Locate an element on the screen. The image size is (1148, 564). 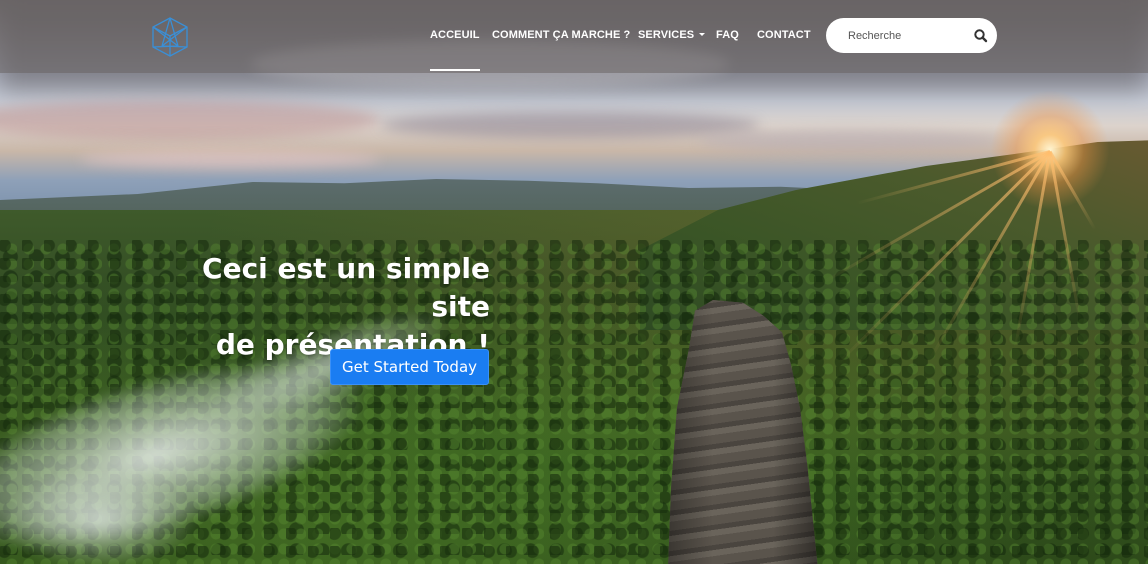
search-input is located at coordinates (908, 35).